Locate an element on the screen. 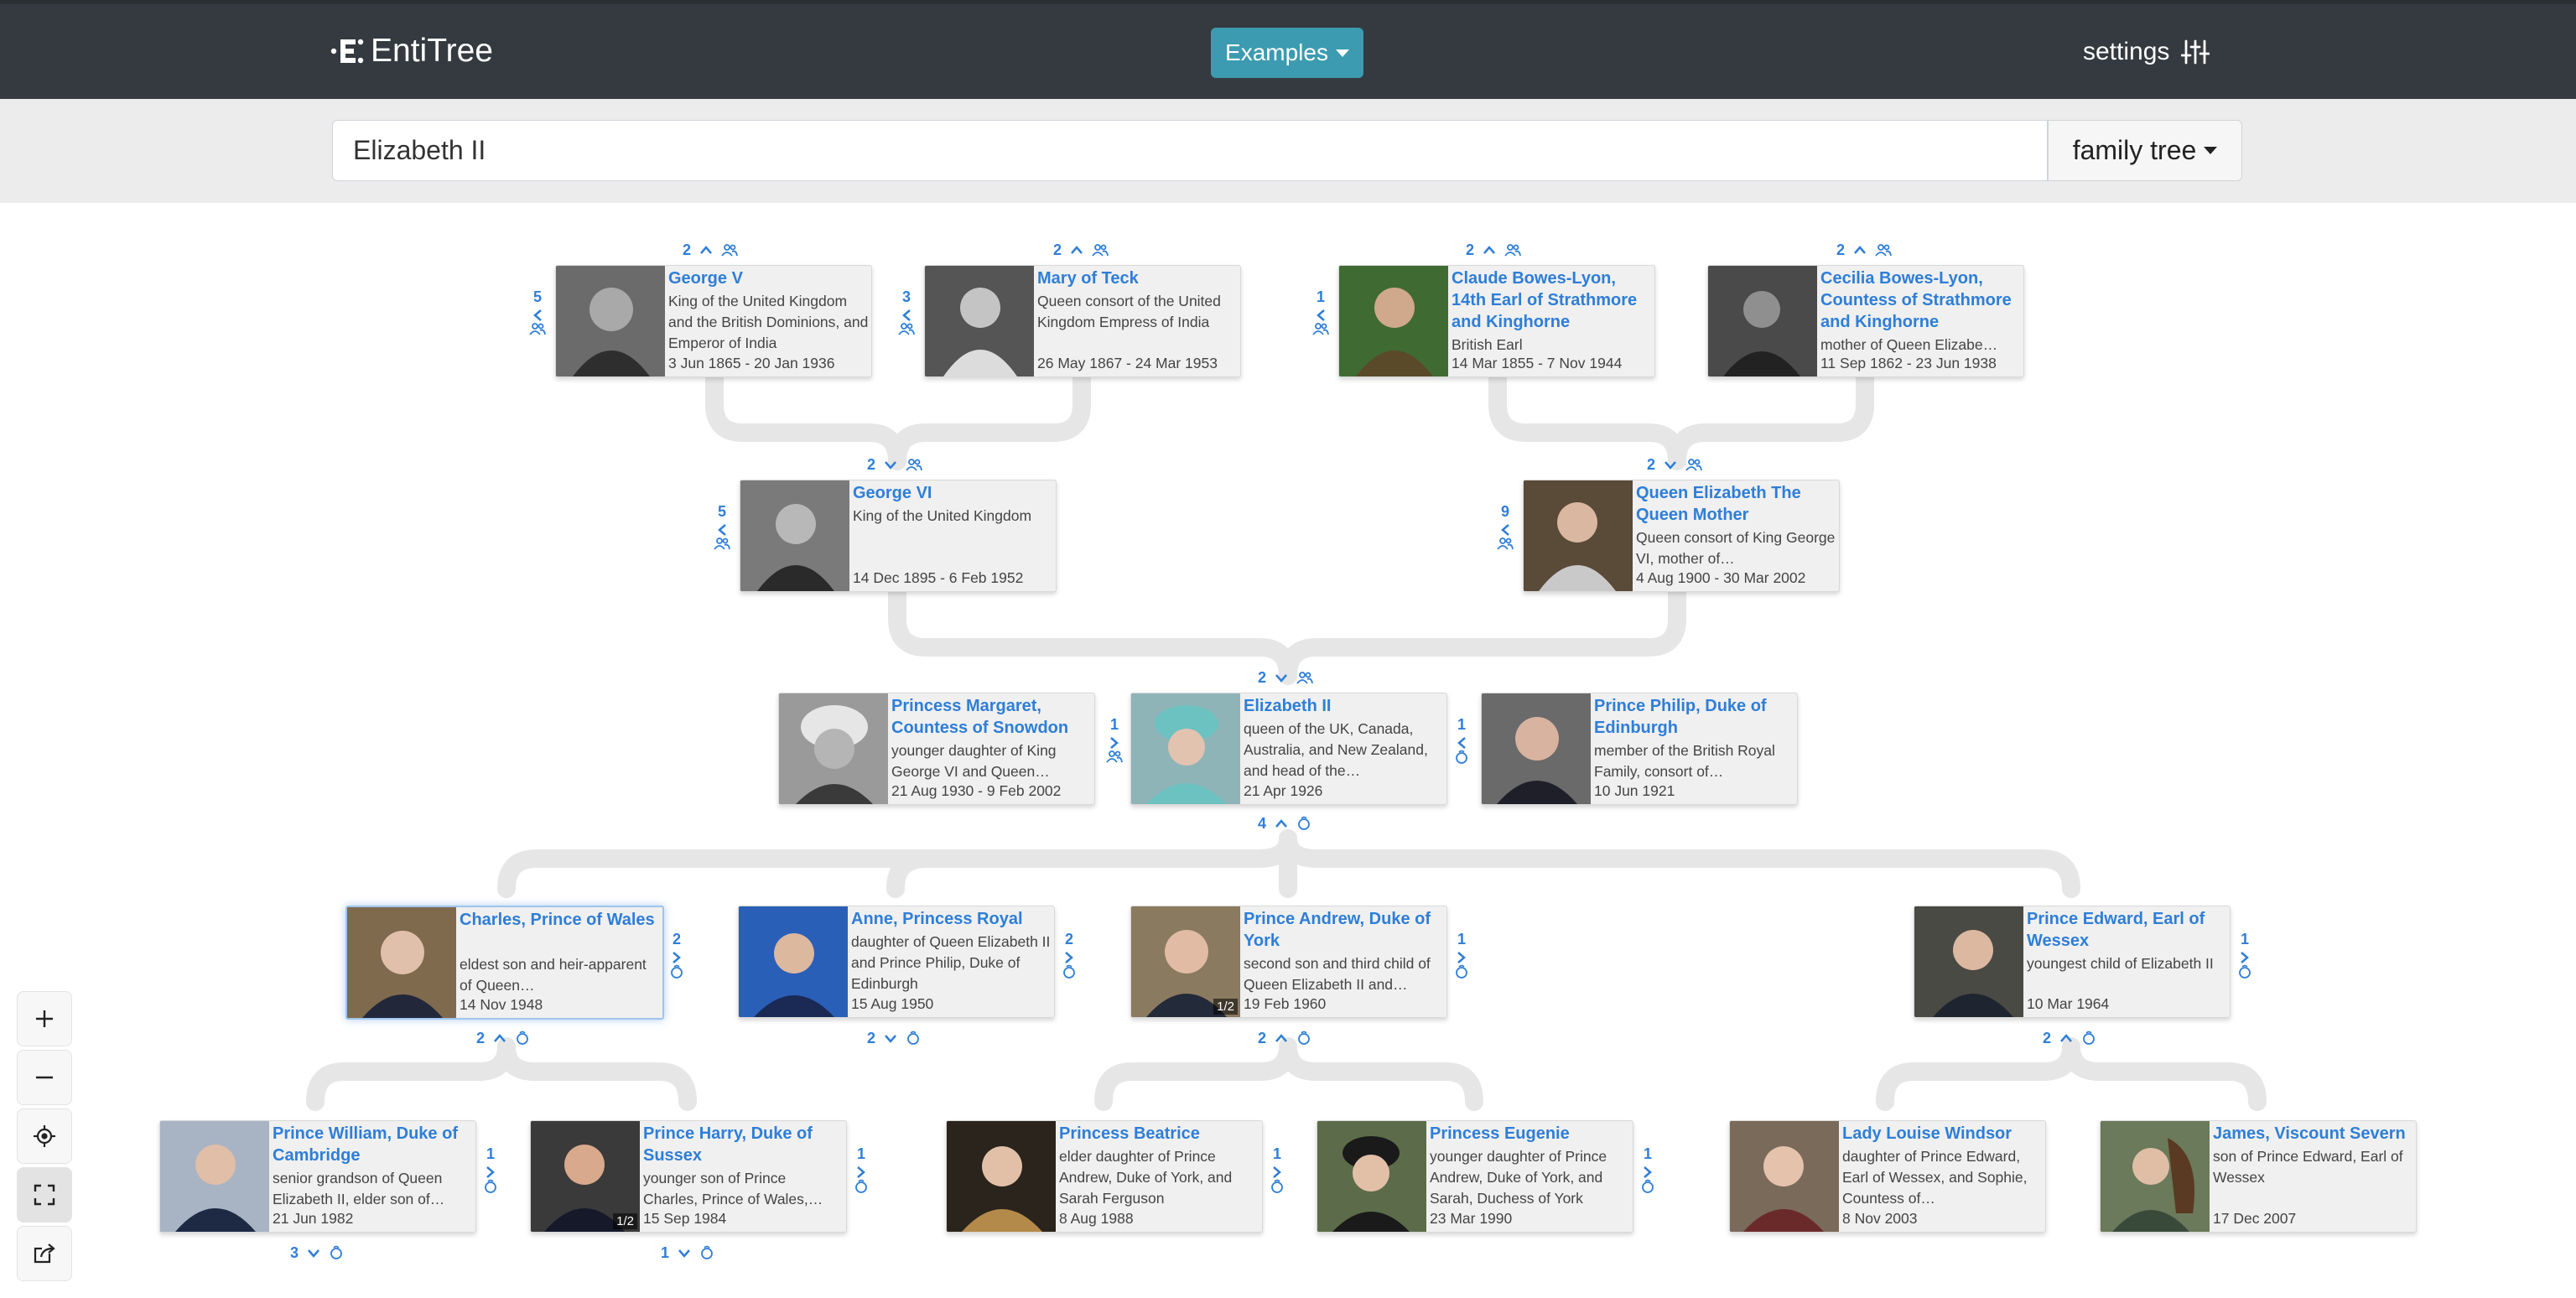 This screenshot has height=1298, width=2576. zoom-out-button is located at coordinates (44, 1077).